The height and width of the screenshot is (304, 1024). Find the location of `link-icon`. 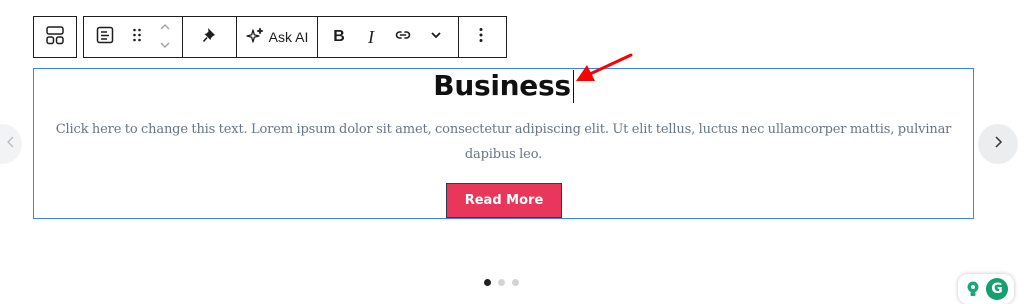

link-icon is located at coordinates (403, 37).